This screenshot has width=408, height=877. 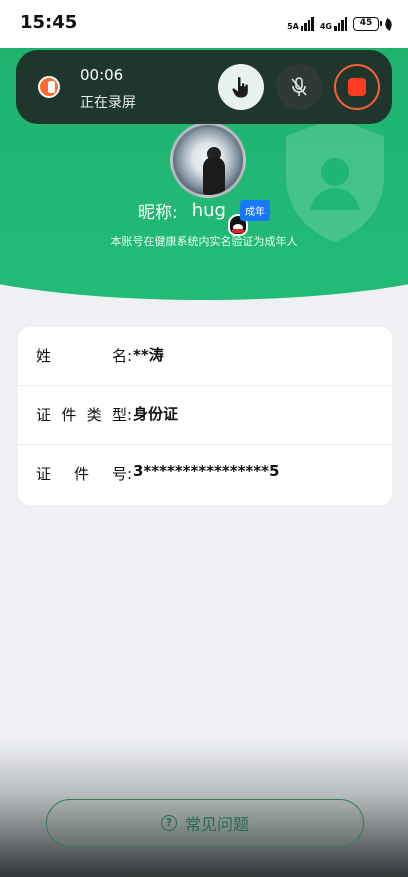 I want to click on info-row-name: 姓名: **涛, so click(x=205, y=356).